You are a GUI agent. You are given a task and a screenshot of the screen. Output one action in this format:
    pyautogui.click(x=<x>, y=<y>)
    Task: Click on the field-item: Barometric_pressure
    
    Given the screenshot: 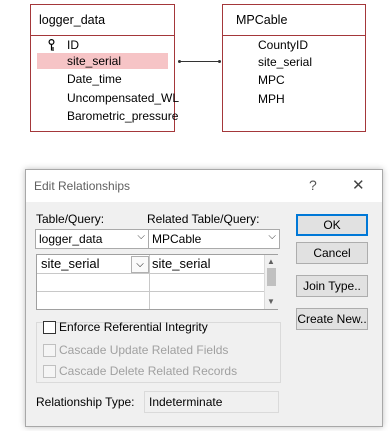 What is the action you would take?
    pyautogui.click(x=122, y=116)
    